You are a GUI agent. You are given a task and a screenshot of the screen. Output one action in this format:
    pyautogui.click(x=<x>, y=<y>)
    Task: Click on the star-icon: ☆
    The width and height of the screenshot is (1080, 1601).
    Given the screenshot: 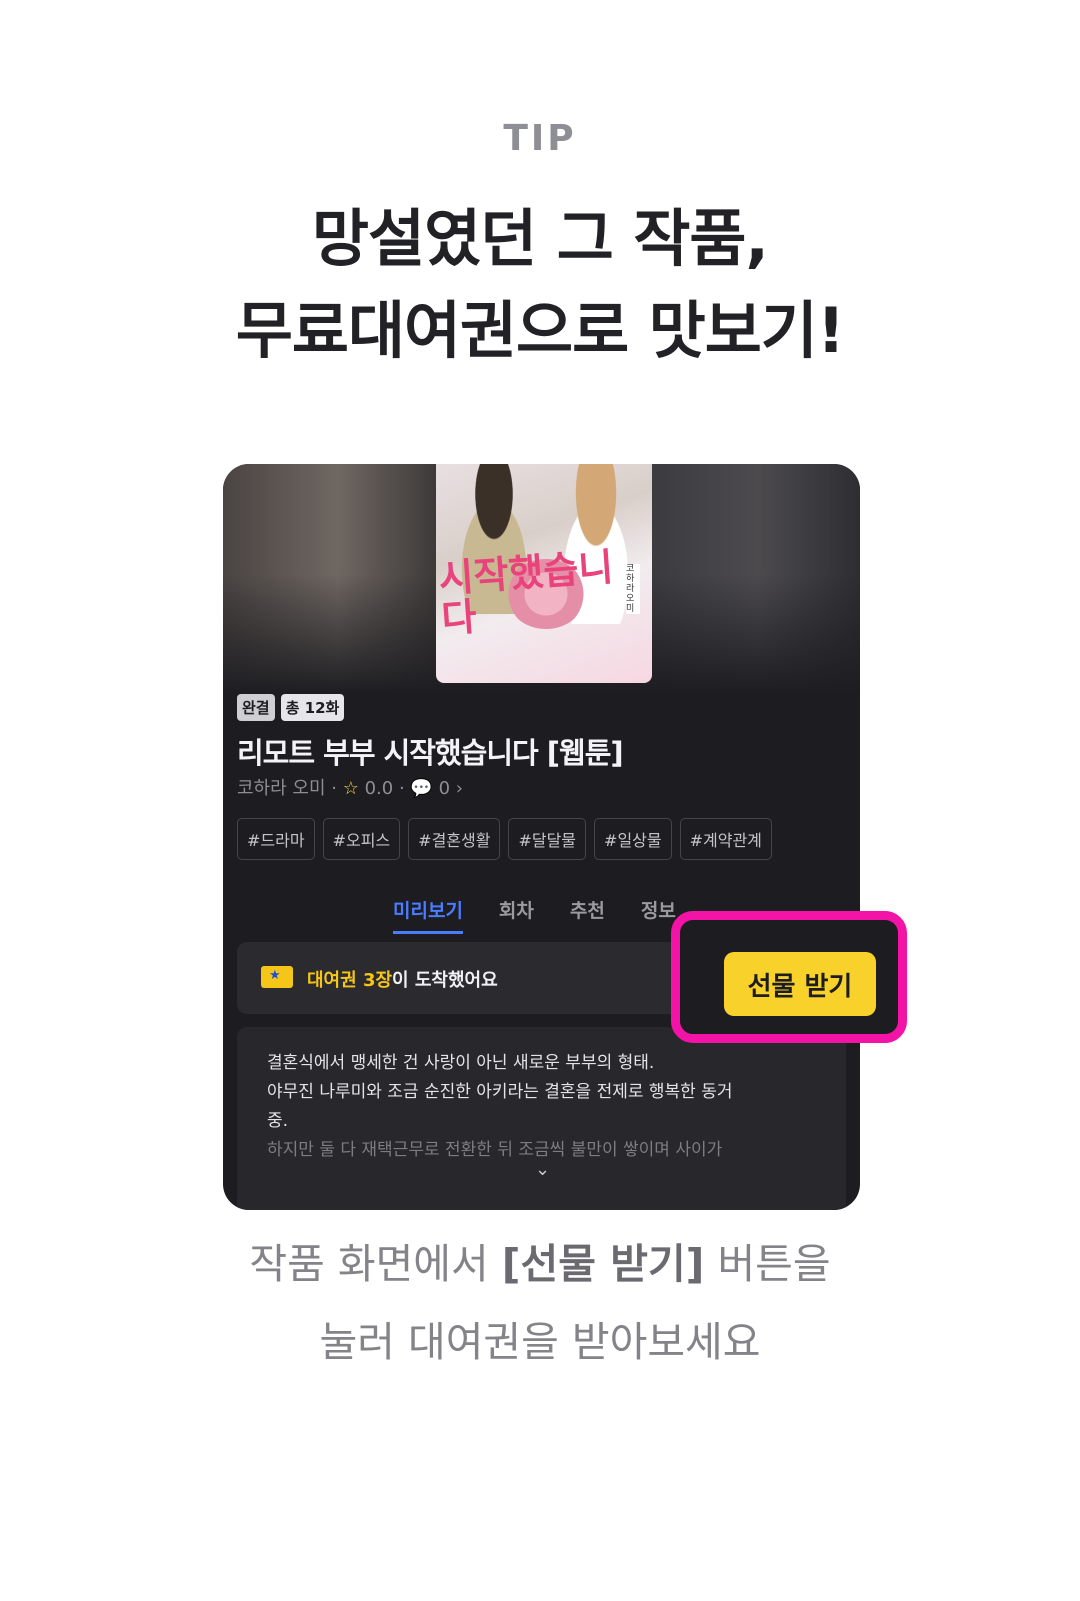 What is the action you would take?
    pyautogui.click(x=350, y=788)
    